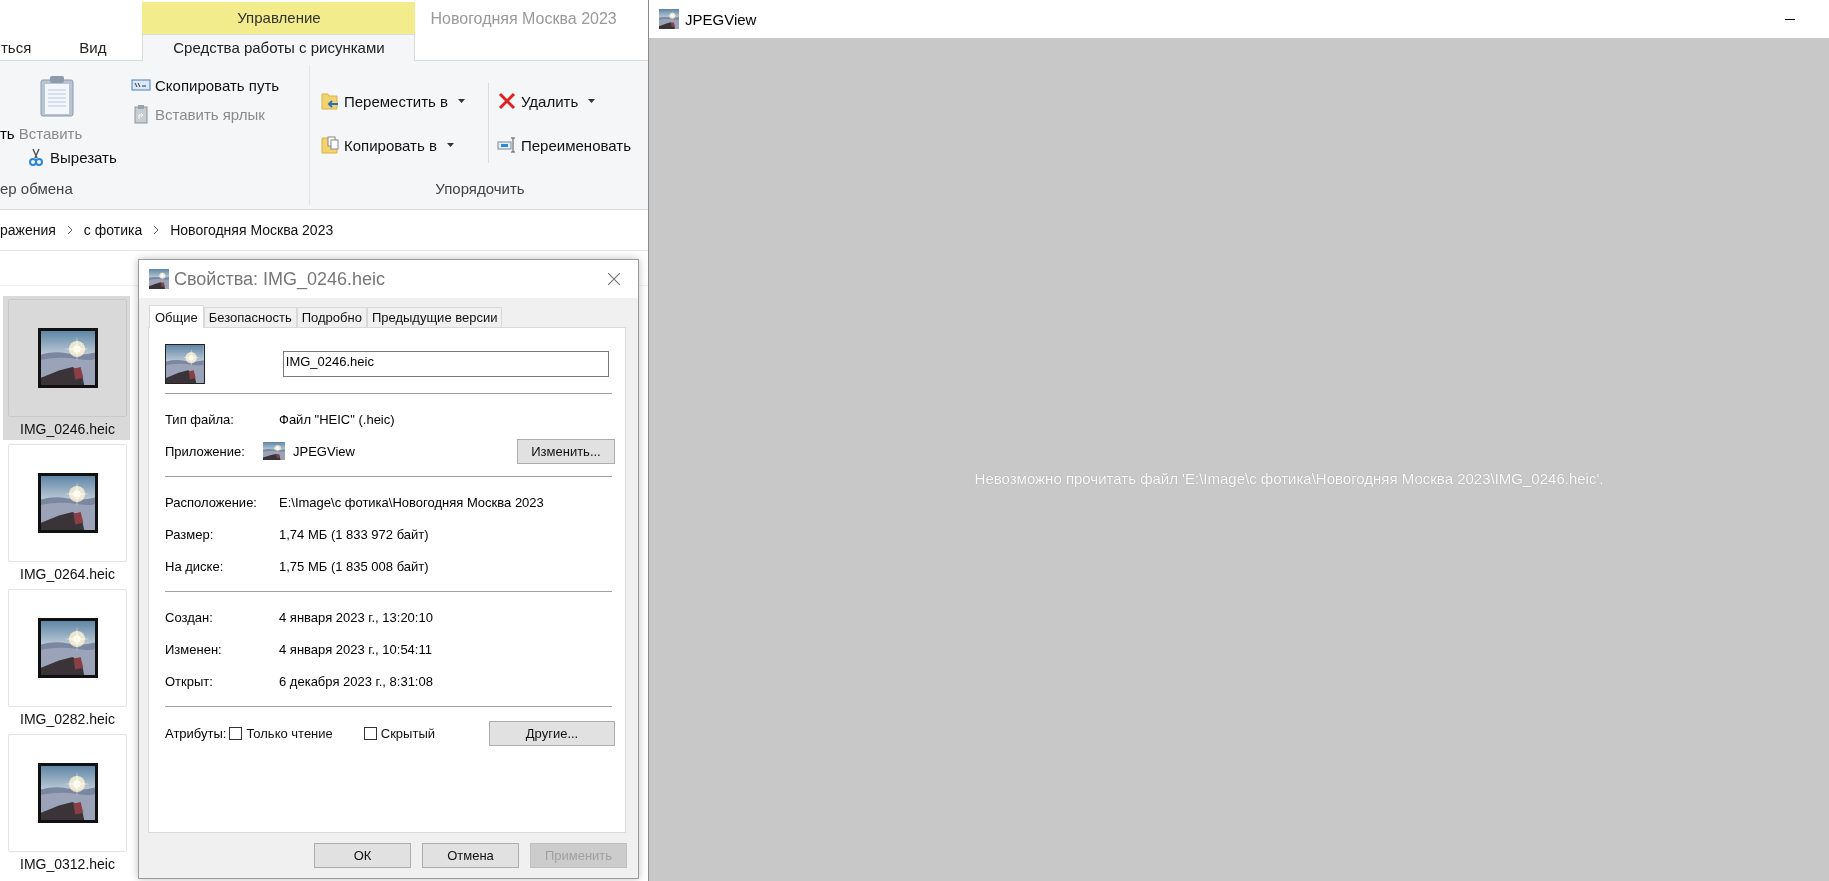 Image resolution: width=1829 pixels, height=881 pixels. I want to click on group-label: Упорядочить, so click(480, 189).